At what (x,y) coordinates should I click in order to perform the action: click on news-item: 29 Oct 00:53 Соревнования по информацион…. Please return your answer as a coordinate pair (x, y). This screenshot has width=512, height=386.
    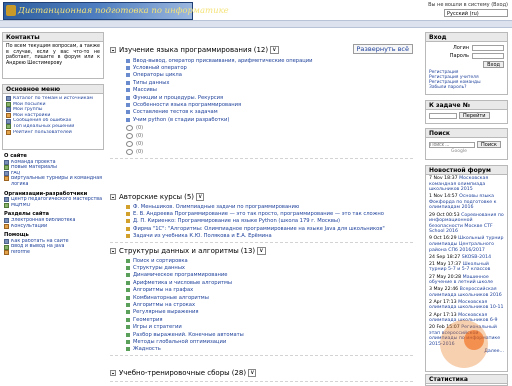
    Looking at the image, I should click on (466, 224).